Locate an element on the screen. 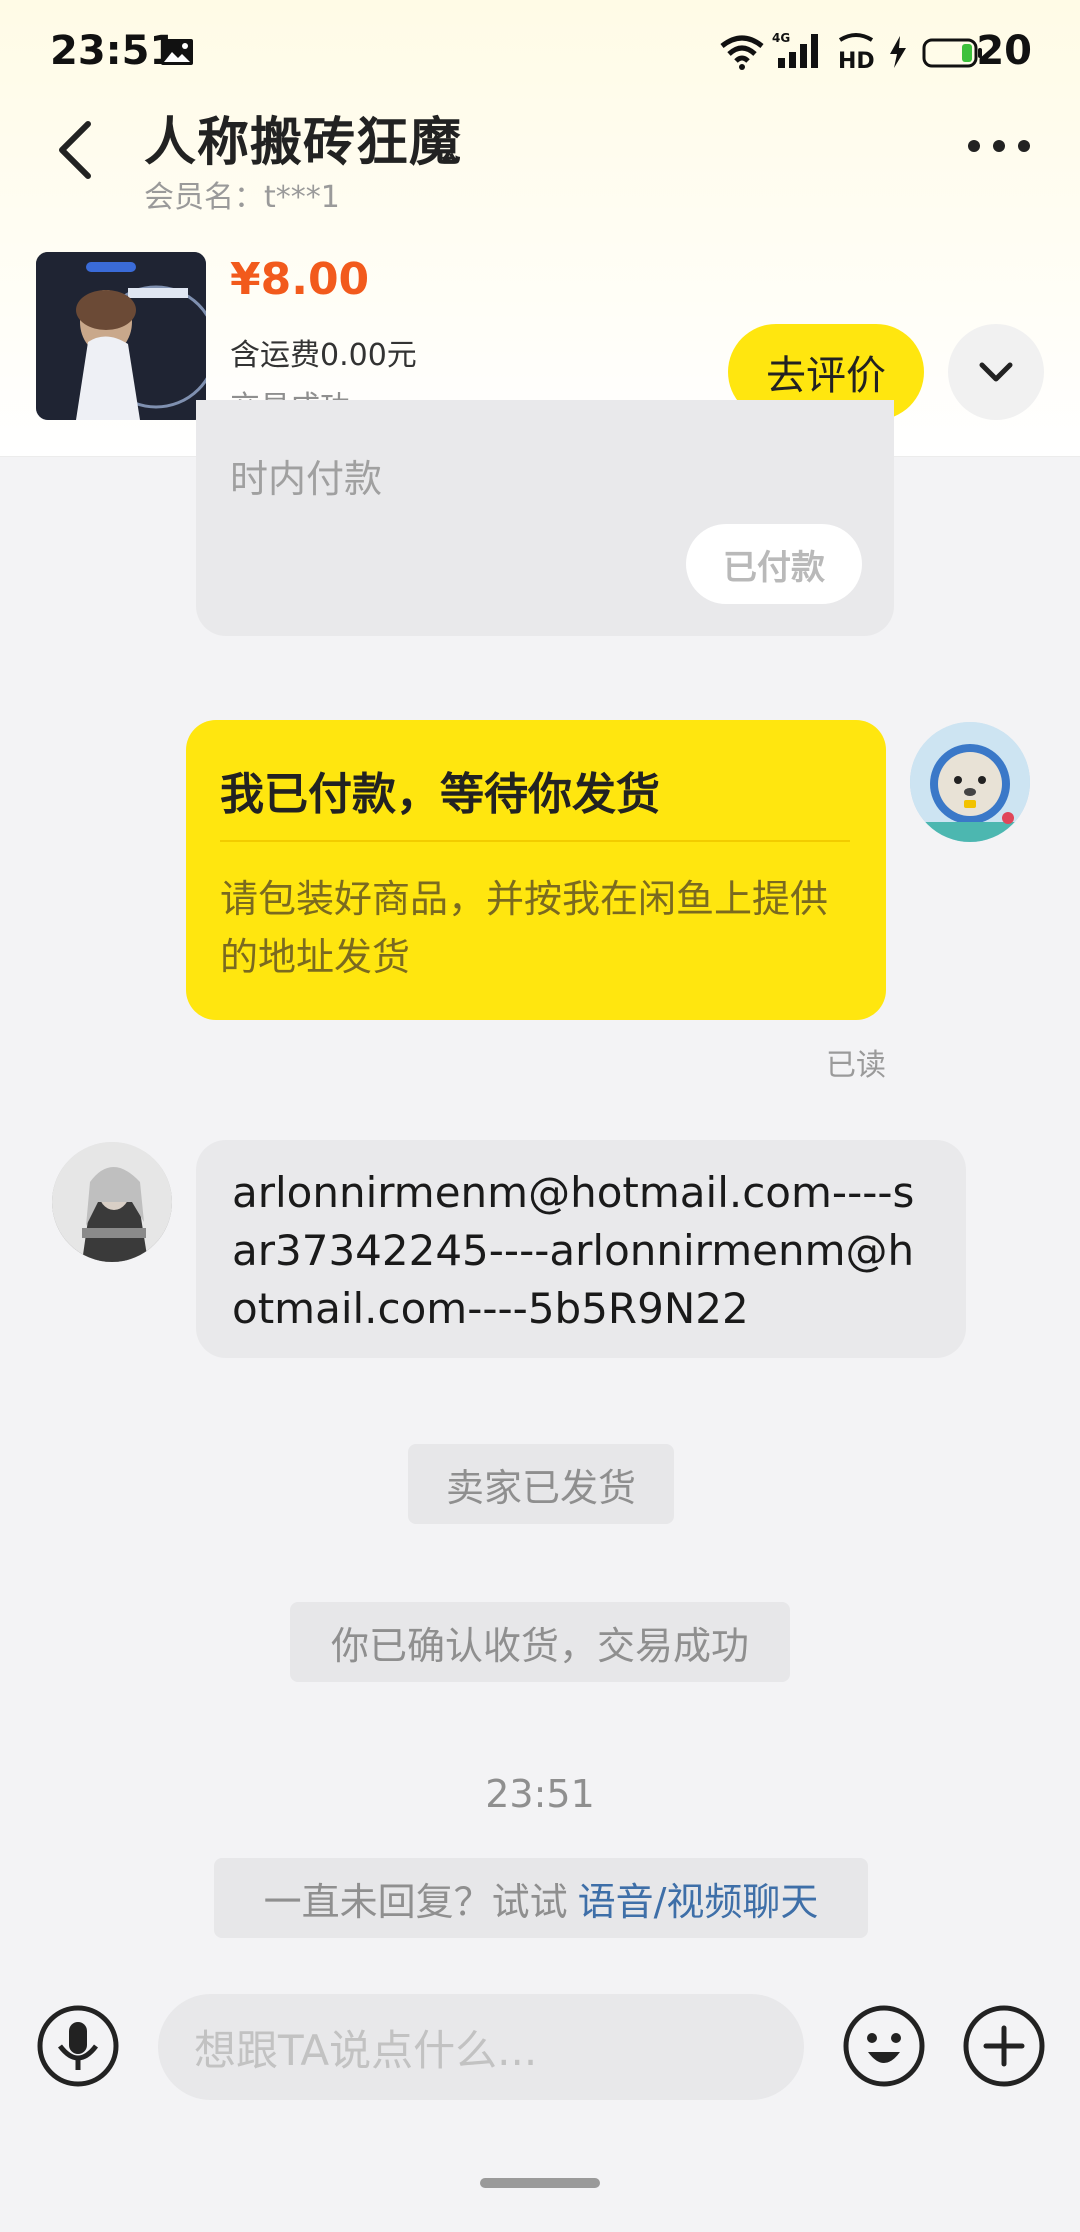 This screenshot has height=2232, width=1080. product-image is located at coordinates (121, 336).